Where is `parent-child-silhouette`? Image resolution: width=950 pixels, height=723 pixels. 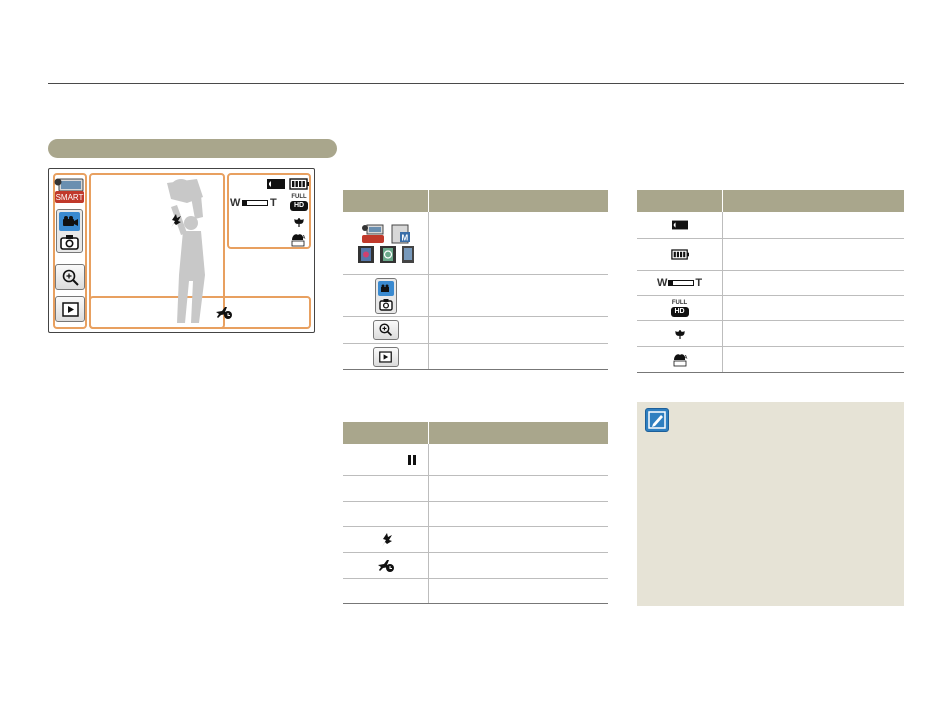 parent-child-silhouette is located at coordinates (186, 251).